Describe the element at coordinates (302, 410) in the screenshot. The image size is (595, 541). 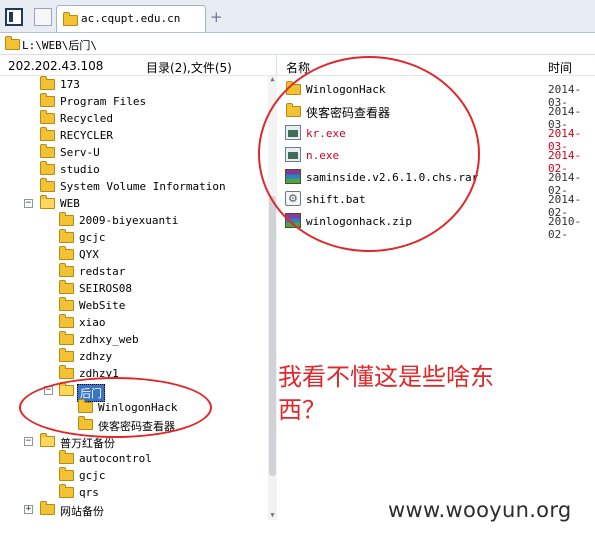
I see `annotation-line-2: 西？` at that location.